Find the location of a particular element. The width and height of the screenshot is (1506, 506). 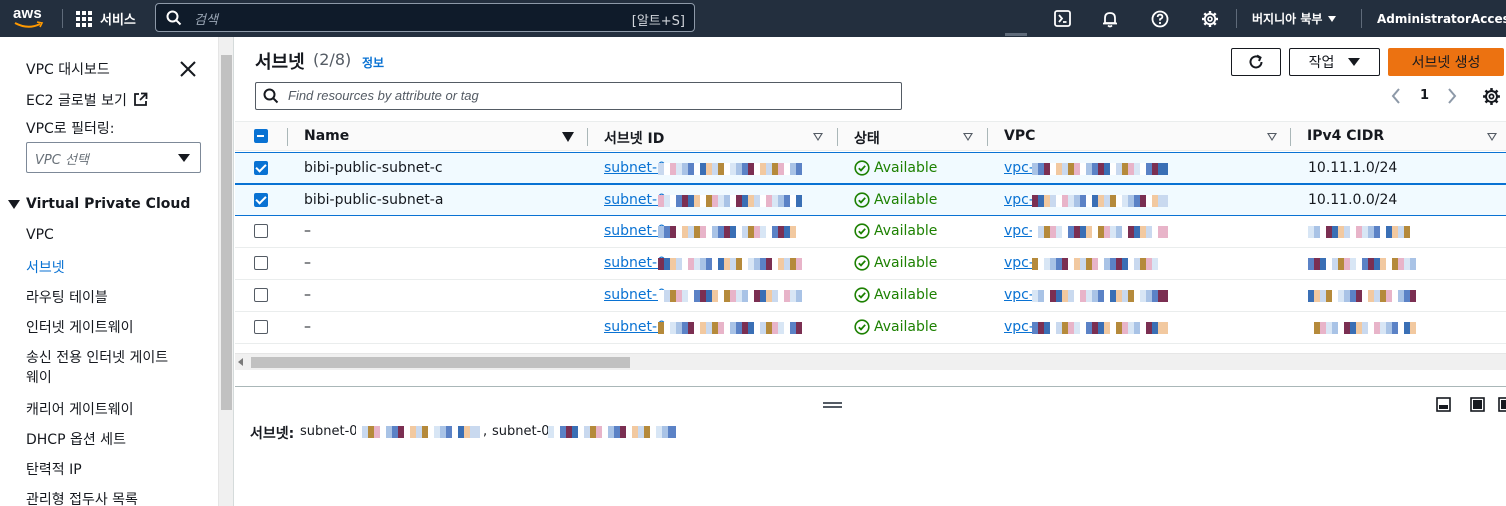

region-selector: 버지니아 북부 is located at coordinates (1294, 18).